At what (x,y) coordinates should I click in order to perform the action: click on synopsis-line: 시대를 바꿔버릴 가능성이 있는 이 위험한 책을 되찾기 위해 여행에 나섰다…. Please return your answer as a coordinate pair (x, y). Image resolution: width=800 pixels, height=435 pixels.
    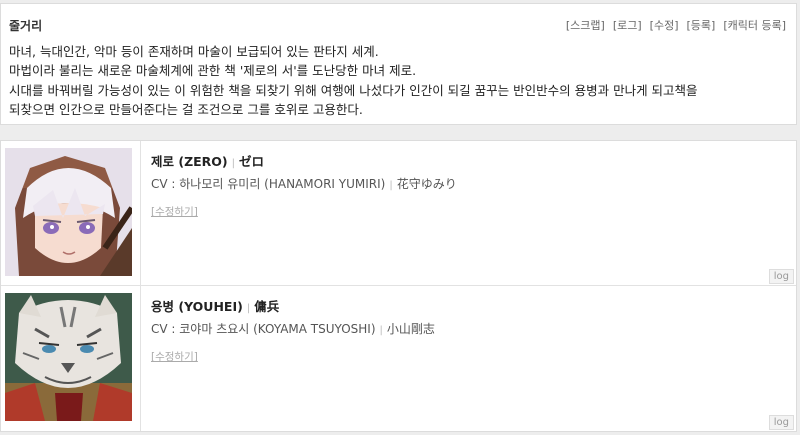
    Looking at the image, I should click on (353, 90).